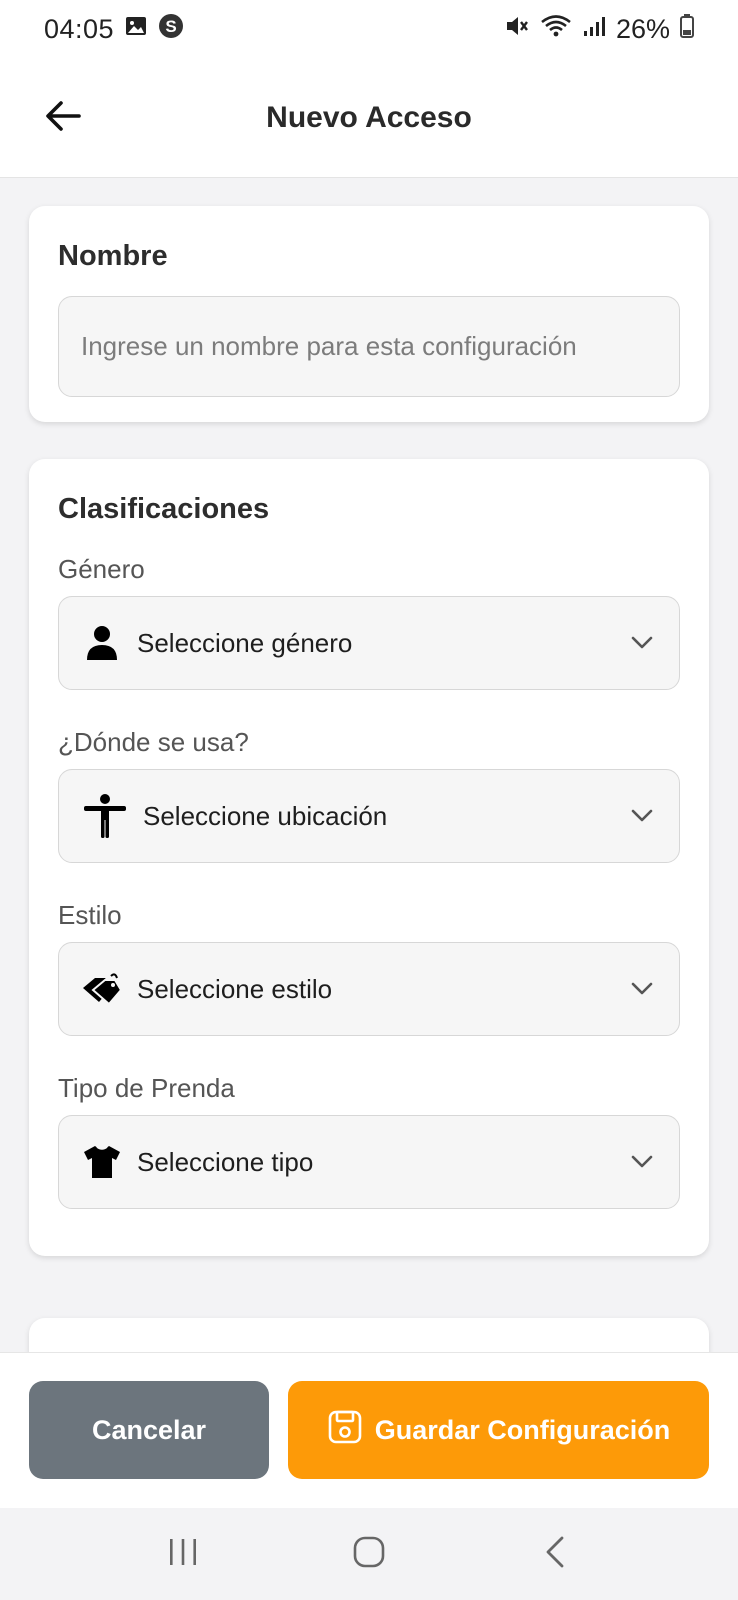 The image size is (738, 1600). Describe the element at coordinates (369, 1335) in the screenshot. I see `next-card` at that location.